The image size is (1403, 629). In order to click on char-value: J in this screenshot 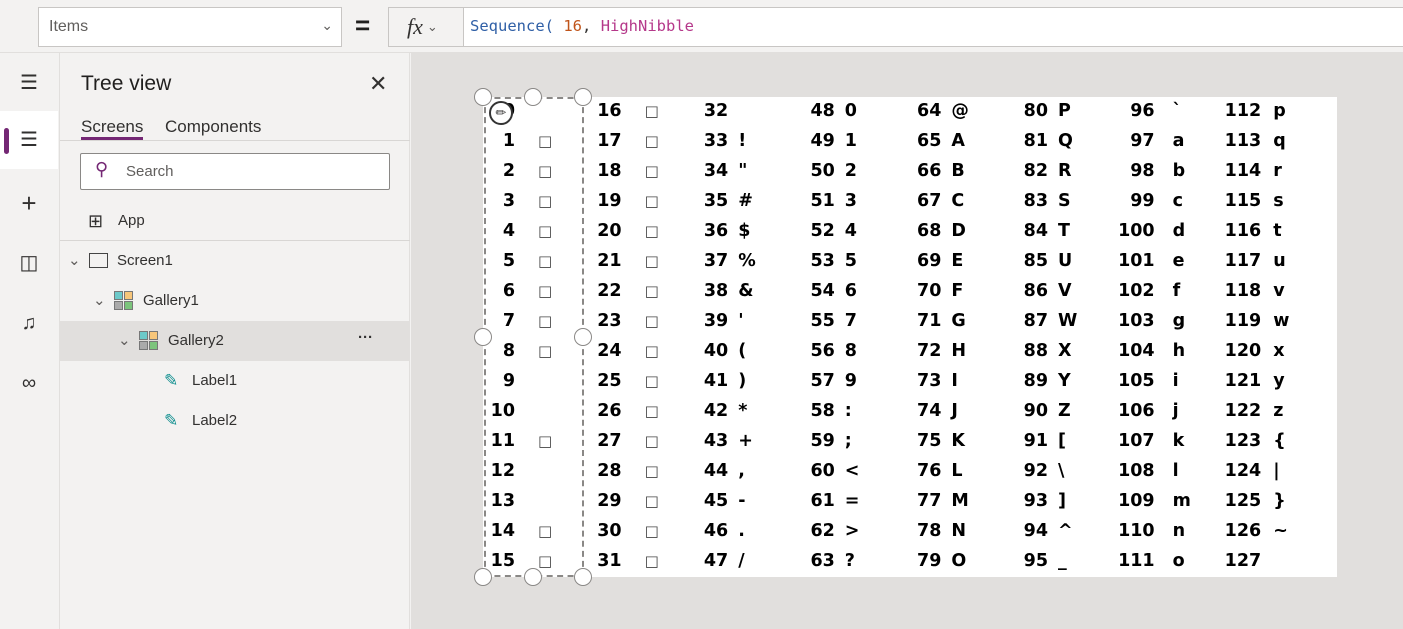, I will do `click(954, 411)`.